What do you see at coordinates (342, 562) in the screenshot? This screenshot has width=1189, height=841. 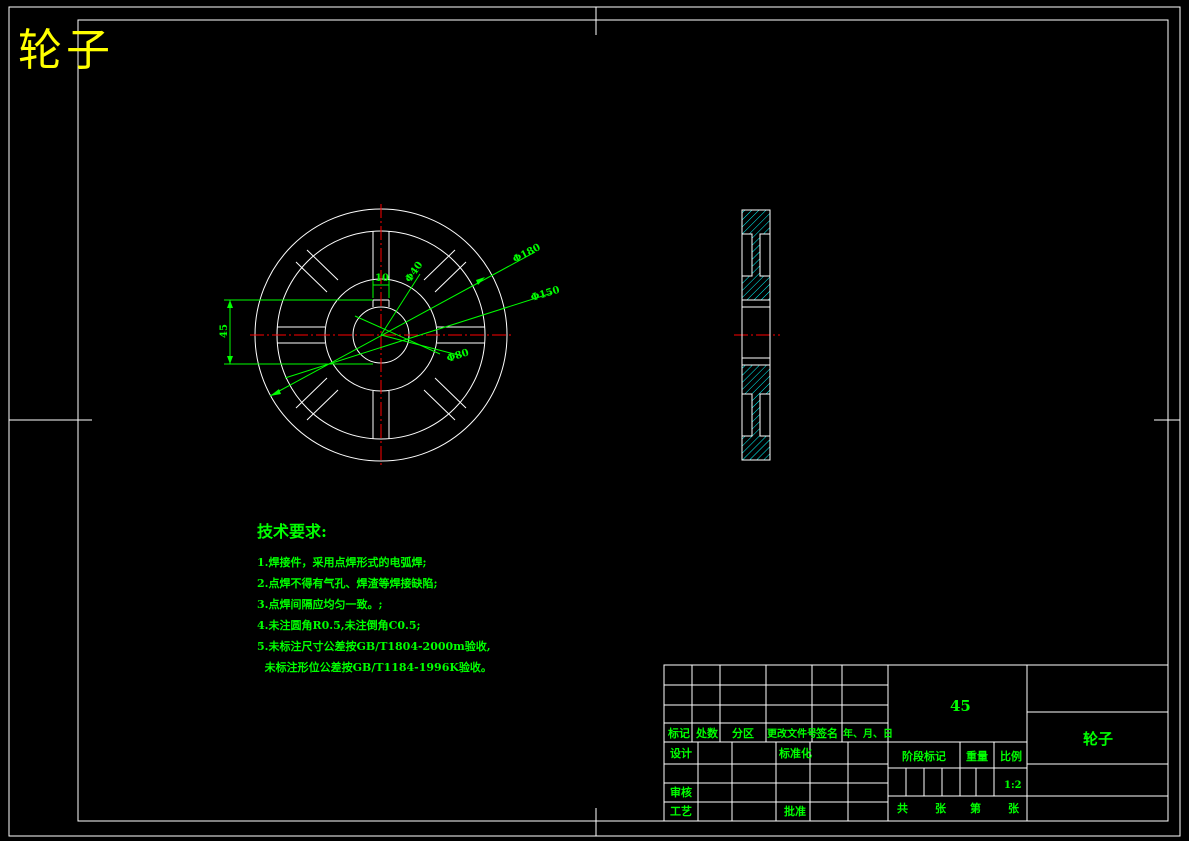 I see `note-line: 1.焊接件，采用点焊形式的电弧焊;` at bounding box center [342, 562].